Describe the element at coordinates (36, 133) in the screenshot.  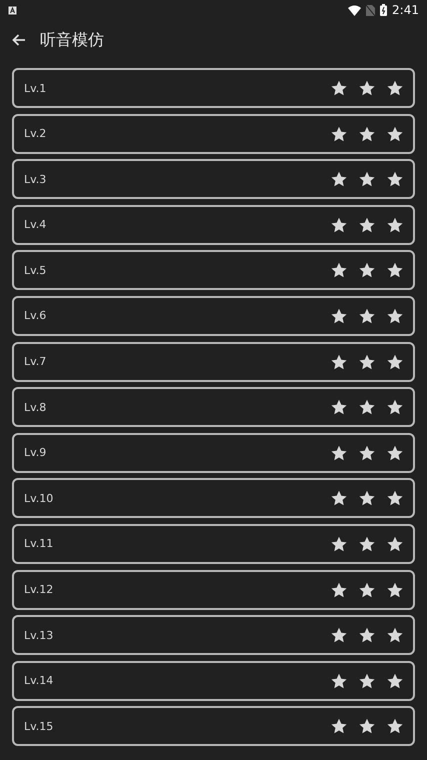
I see `level-label: Lv.2` at that location.